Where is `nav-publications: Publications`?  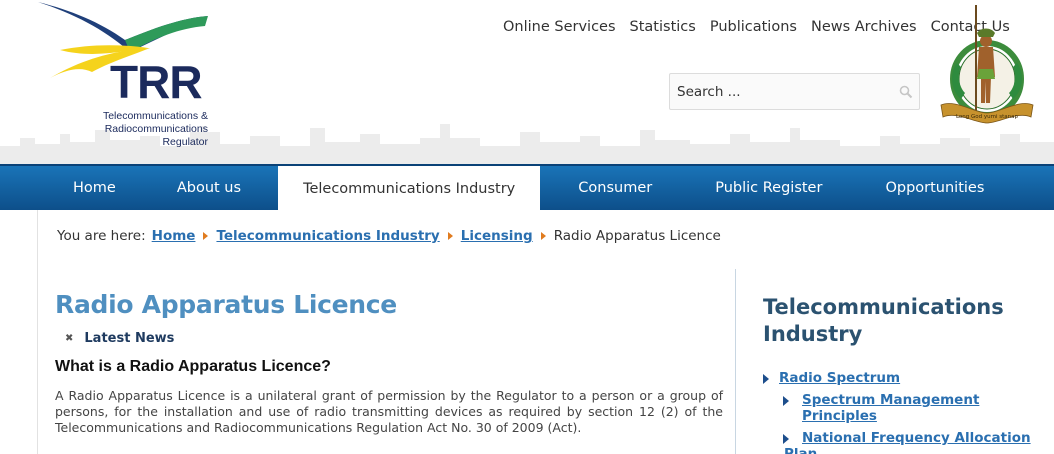
nav-publications: Publications is located at coordinates (753, 27).